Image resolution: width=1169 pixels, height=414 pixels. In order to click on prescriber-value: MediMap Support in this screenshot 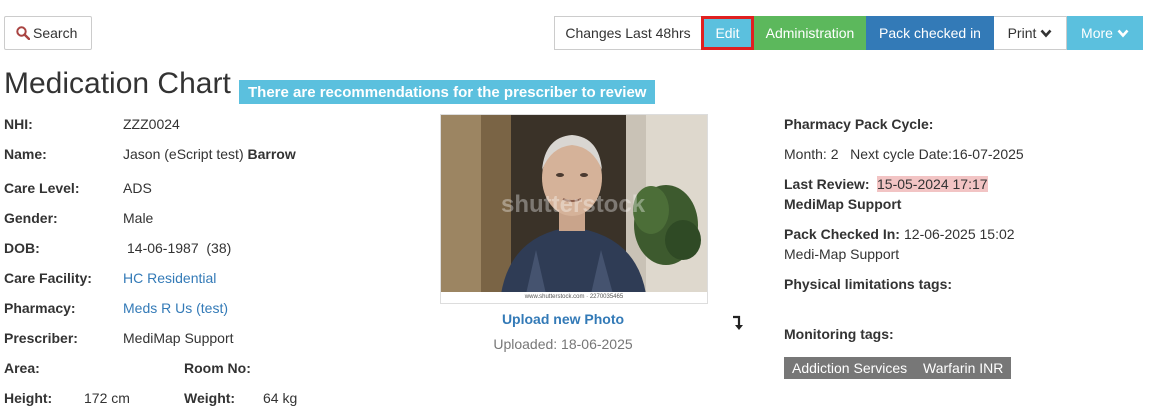, I will do `click(178, 338)`.